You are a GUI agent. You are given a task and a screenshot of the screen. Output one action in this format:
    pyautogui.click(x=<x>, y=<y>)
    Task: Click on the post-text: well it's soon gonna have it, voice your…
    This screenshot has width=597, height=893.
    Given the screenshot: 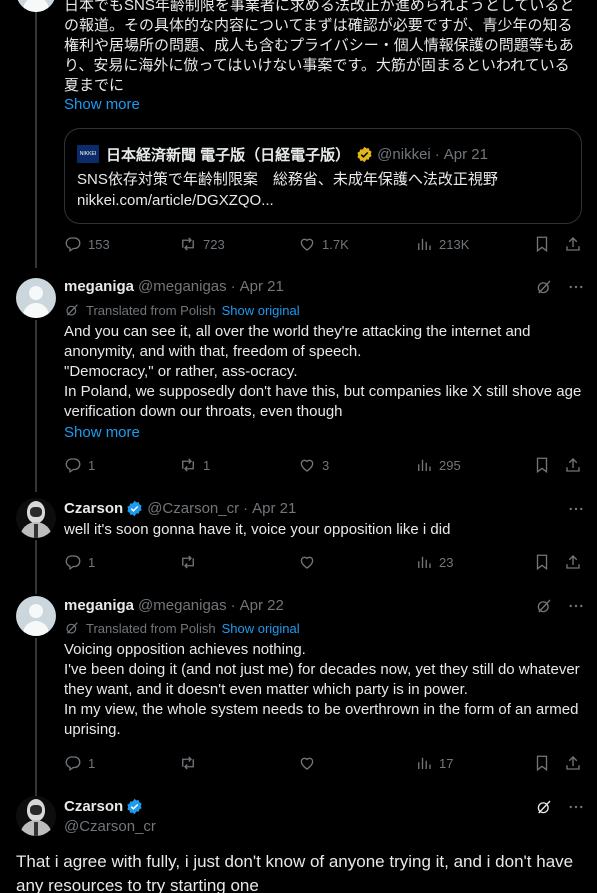 What is the action you would take?
    pyautogui.click(x=257, y=529)
    